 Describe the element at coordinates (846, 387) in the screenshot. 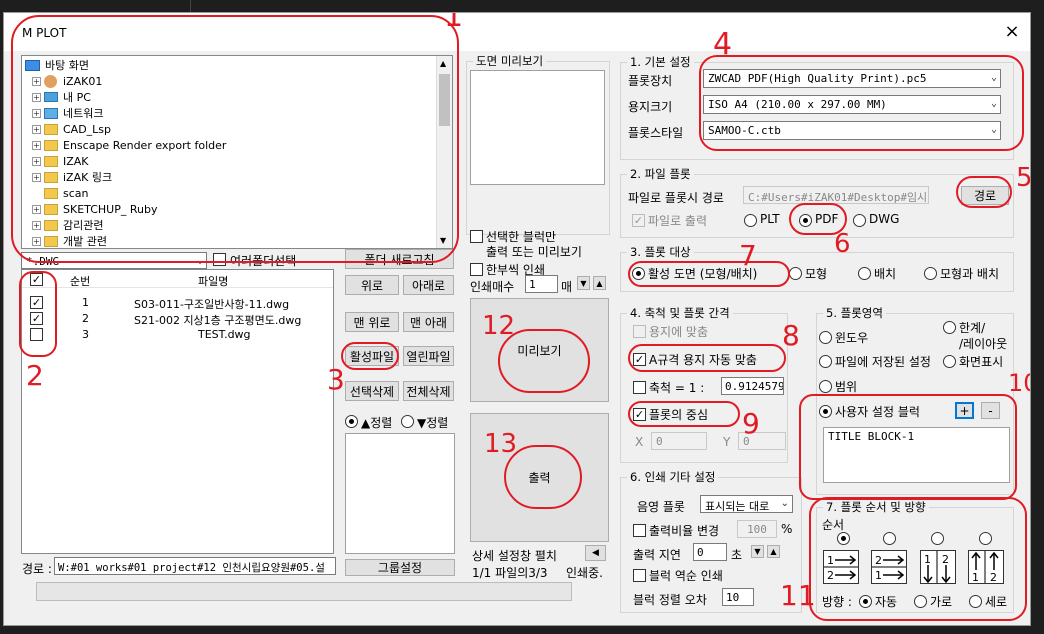

I see `area-extents-label: 범위` at that location.